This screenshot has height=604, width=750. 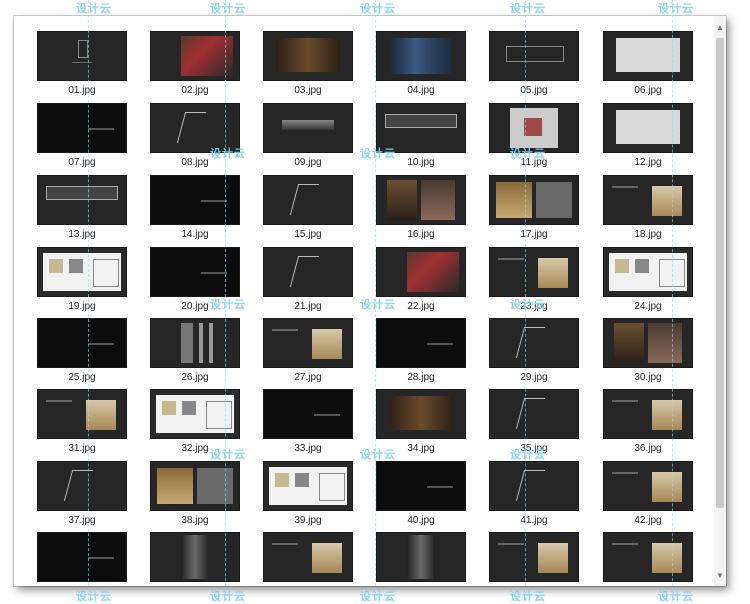 What do you see at coordinates (82, 377) in the screenshot?
I see `thumbnail-filename: 25.jpg` at bounding box center [82, 377].